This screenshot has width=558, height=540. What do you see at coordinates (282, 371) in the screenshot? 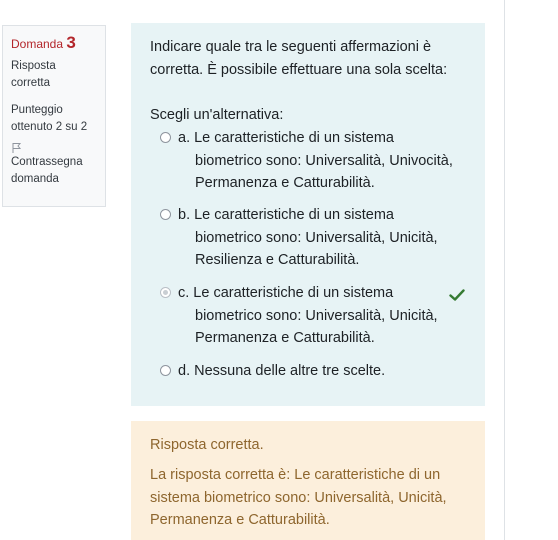
I see `option-d-label: d. Nessuna delle altre tre scelte.` at bounding box center [282, 371].